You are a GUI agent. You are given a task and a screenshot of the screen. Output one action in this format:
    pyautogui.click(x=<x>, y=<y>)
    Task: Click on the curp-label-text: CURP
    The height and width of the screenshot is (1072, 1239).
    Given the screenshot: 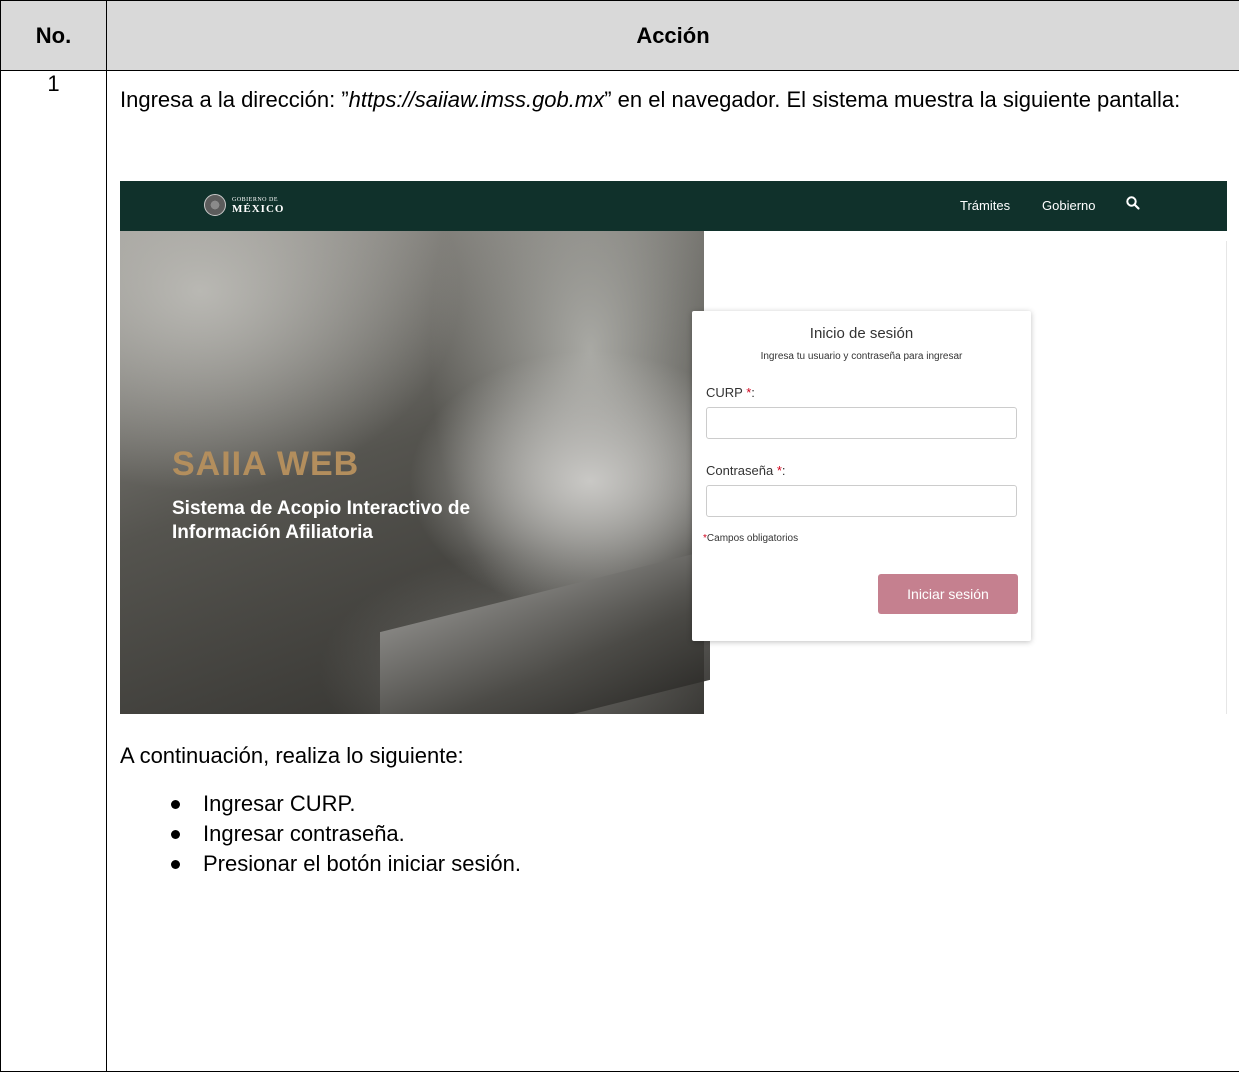 What is the action you would take?
    pyautogui.click(x=724, y=392)
    